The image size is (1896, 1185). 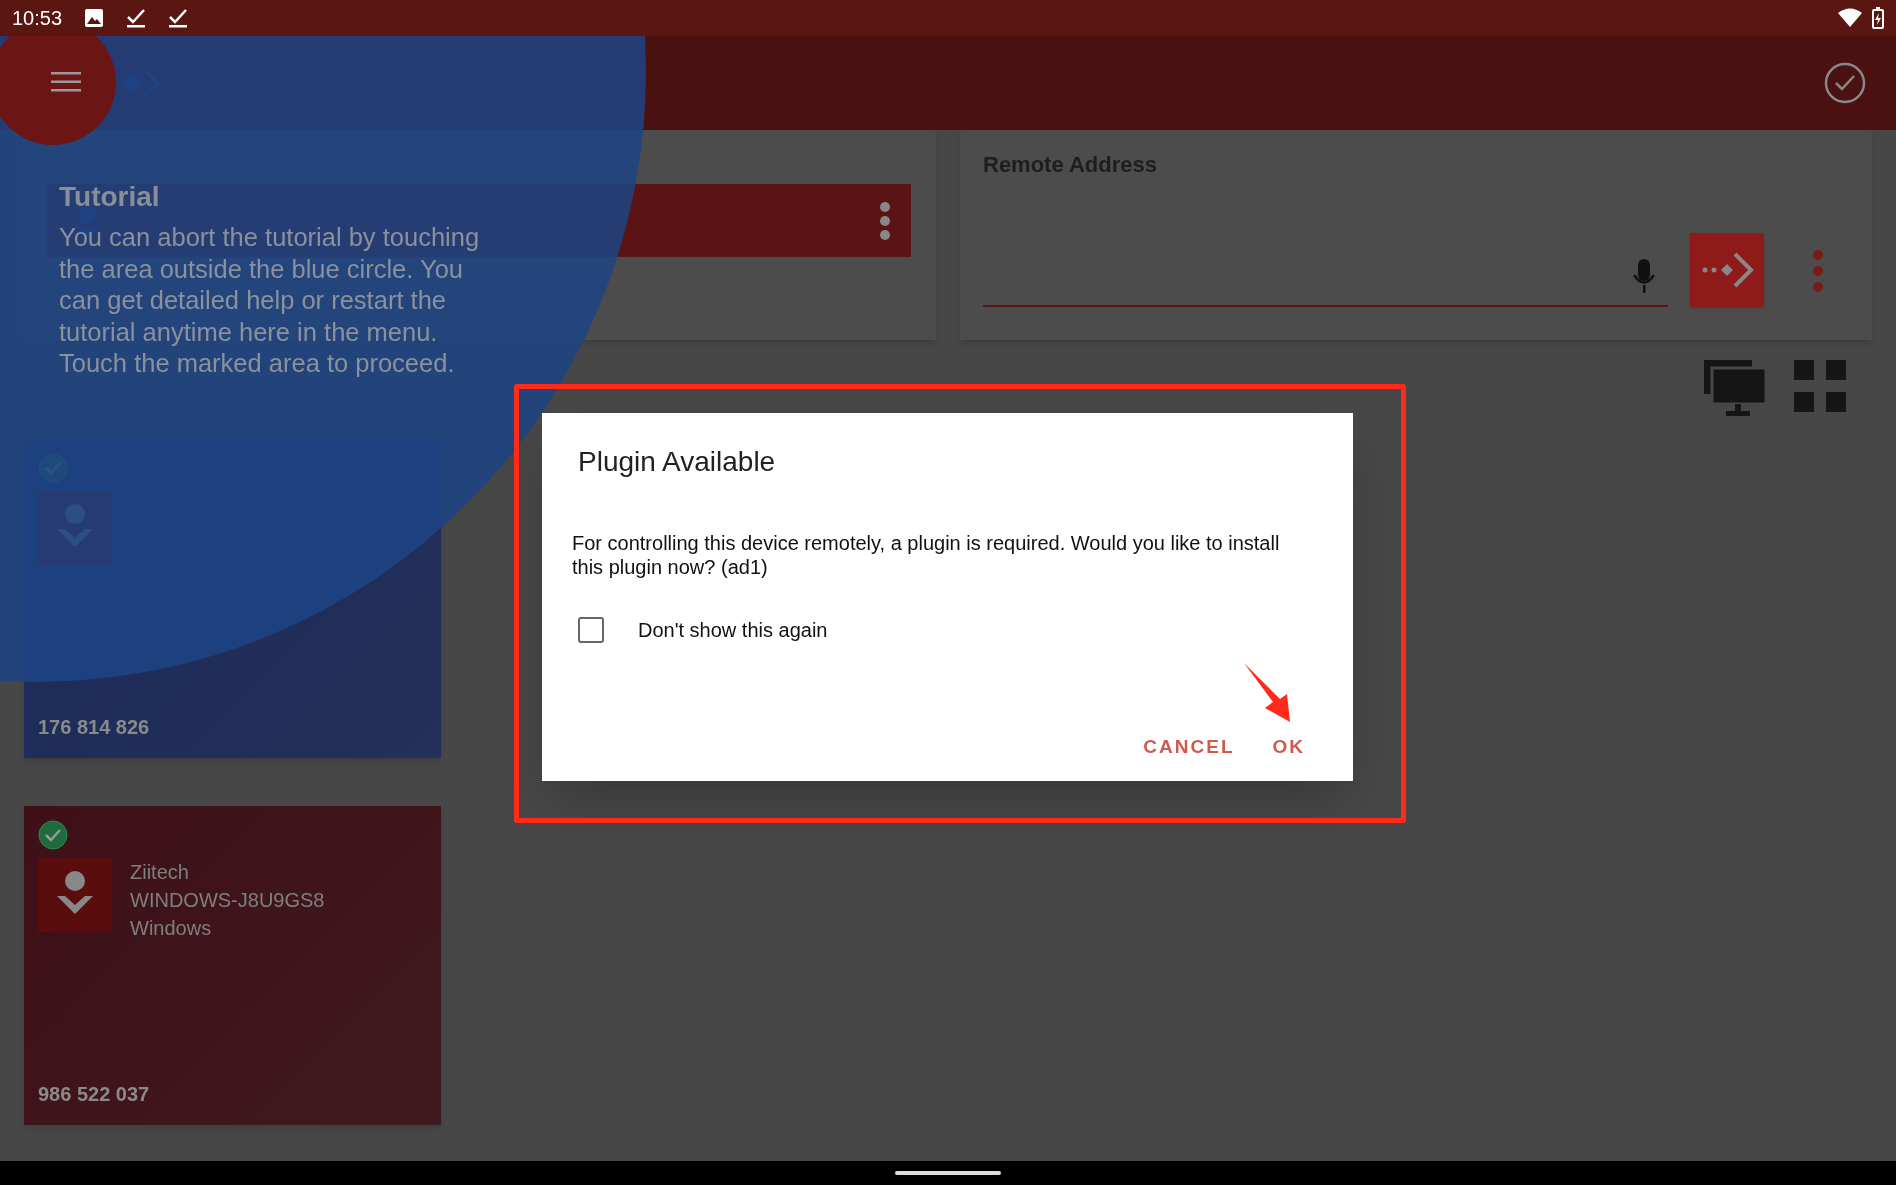 What do you see at coordinates (733, 630) in the screenshot?
I see `checkbox-label: Don't show this again` at bounding box center [733, 630].